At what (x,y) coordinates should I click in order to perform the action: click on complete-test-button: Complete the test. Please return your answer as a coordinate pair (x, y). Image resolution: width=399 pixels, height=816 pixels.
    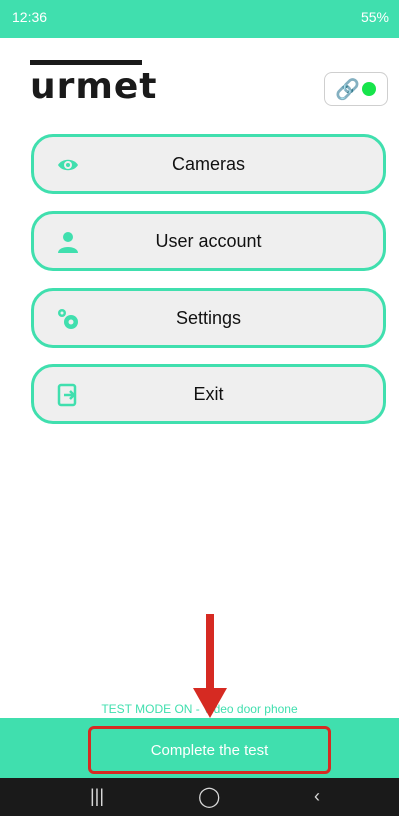
    Looking at the image, I should click on (209, 750).